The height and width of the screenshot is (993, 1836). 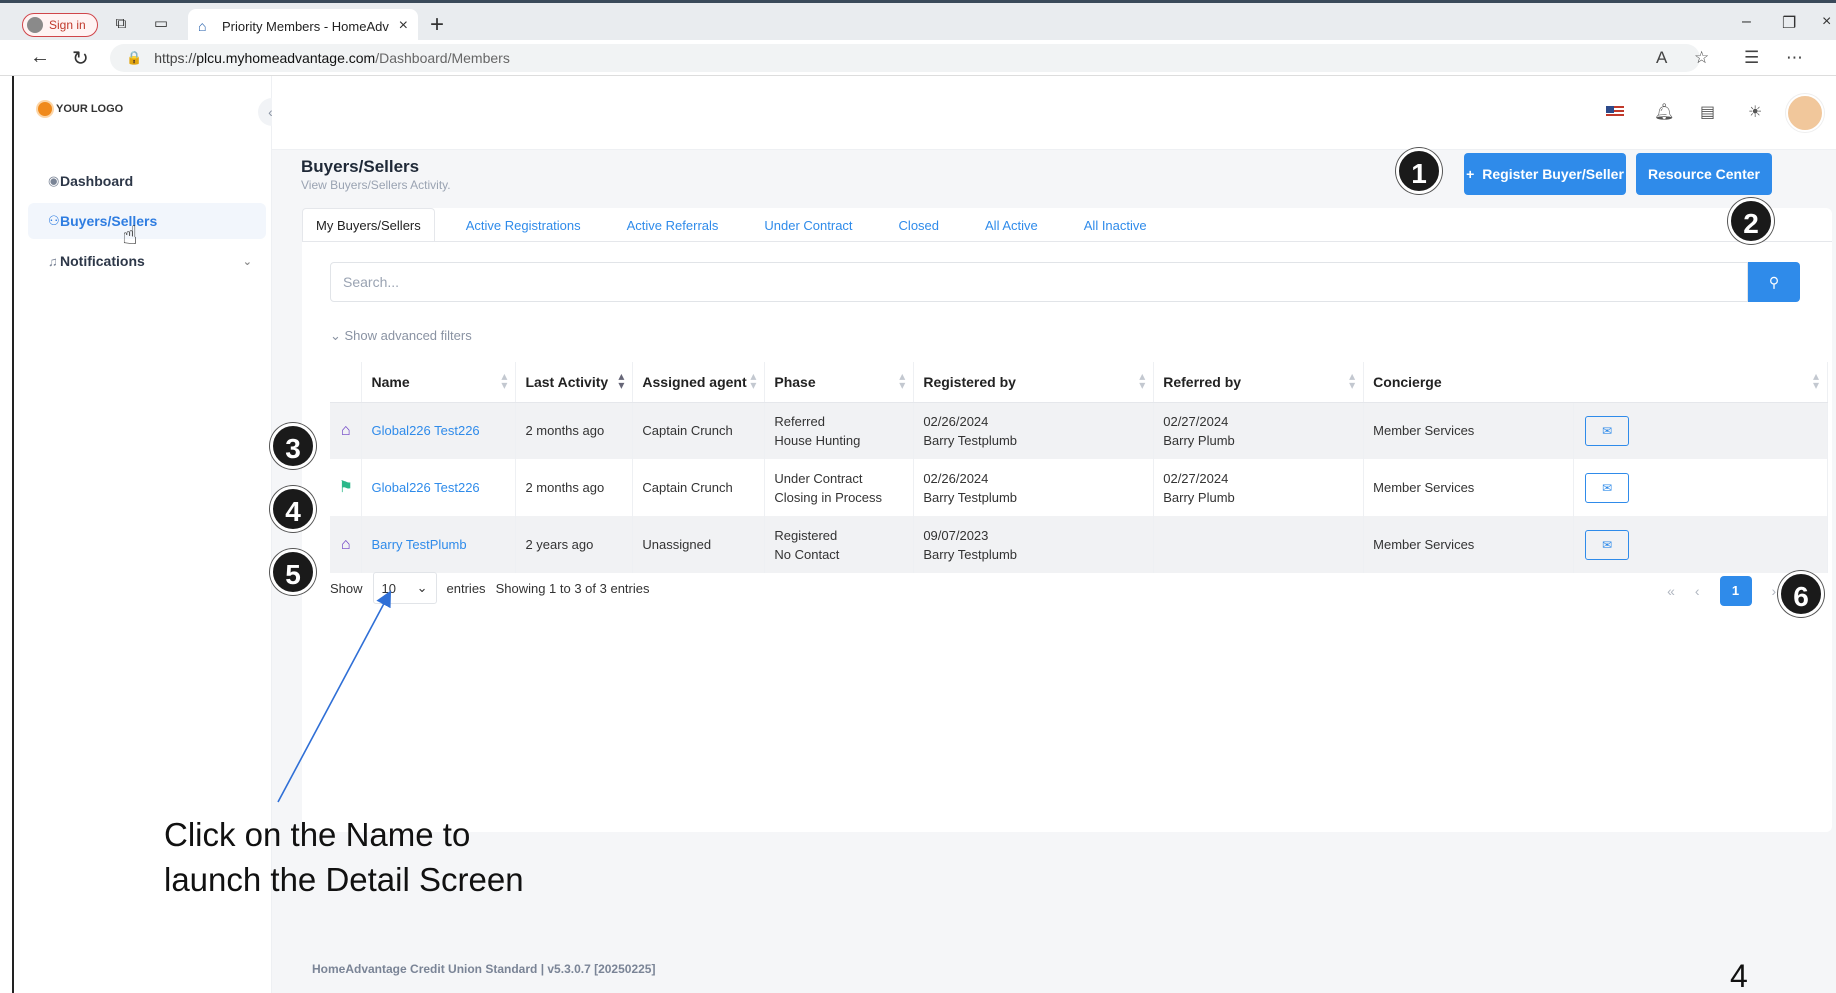 What do you see at coordinates (1746, 22) in the screenshot?
I see `minimize-icon: –` at bounding box center [1746, 22].